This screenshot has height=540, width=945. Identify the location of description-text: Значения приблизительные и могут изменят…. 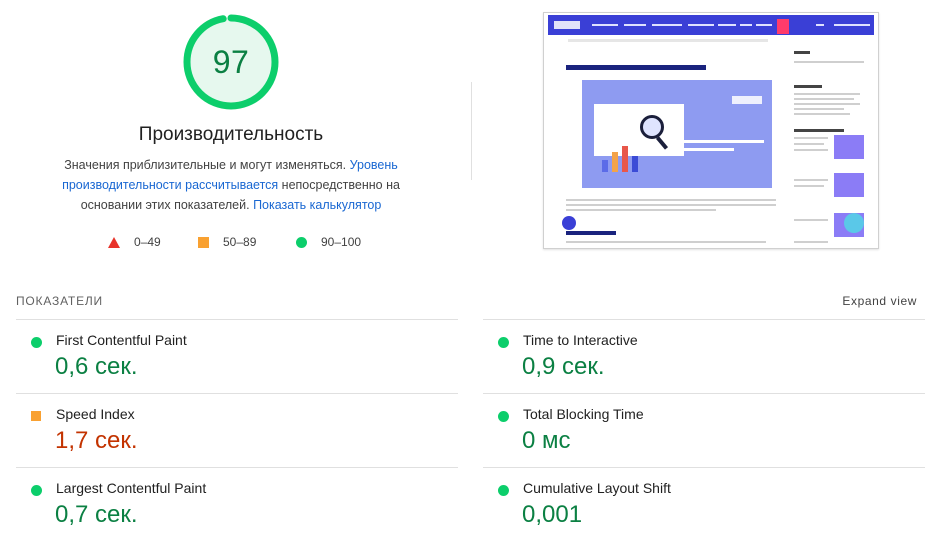
(205, 165).